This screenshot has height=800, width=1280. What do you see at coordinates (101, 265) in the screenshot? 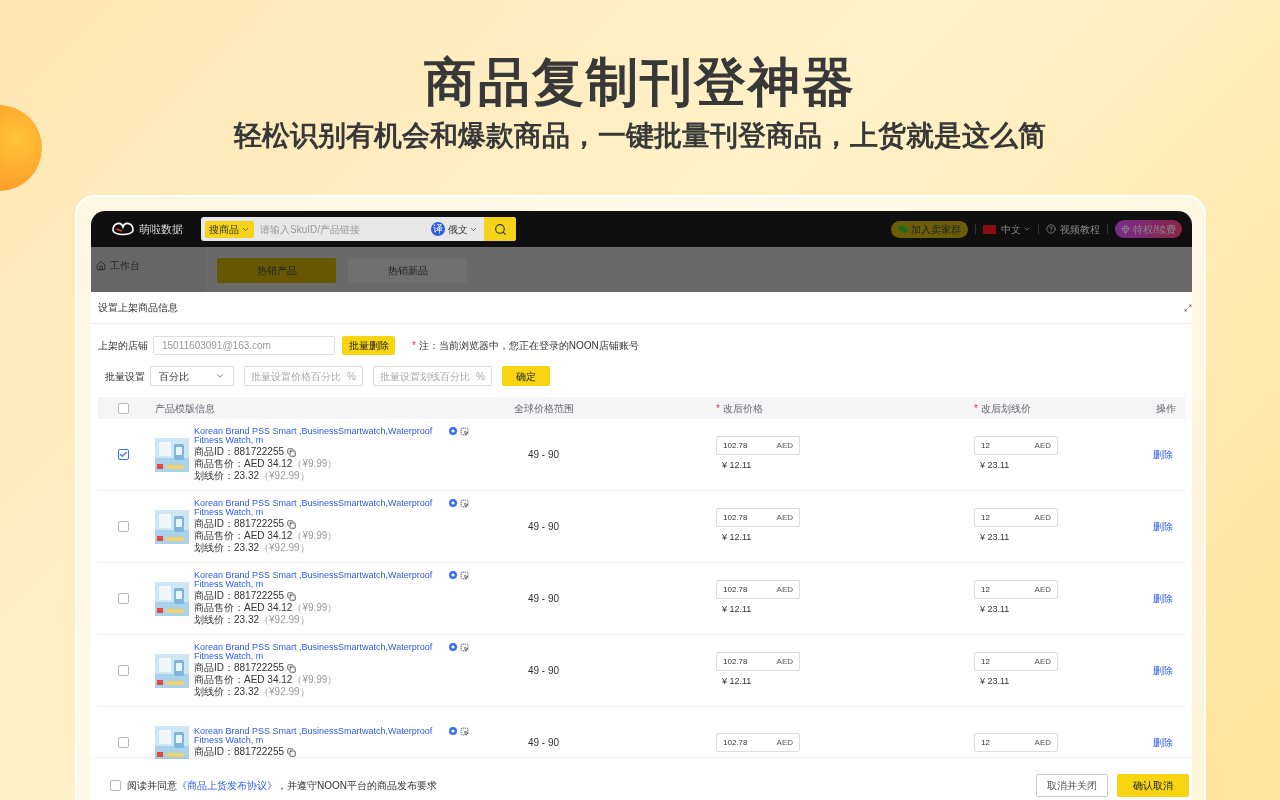
I see `home-icon` at bounding box center [101, 265].